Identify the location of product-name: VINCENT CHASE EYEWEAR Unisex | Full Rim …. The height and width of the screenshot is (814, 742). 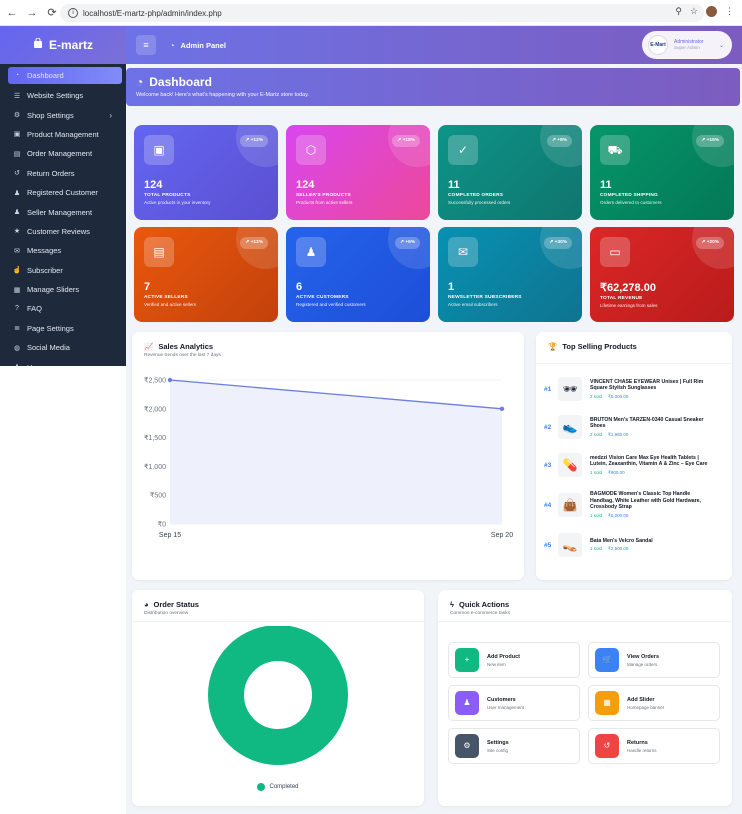
(647, 385).